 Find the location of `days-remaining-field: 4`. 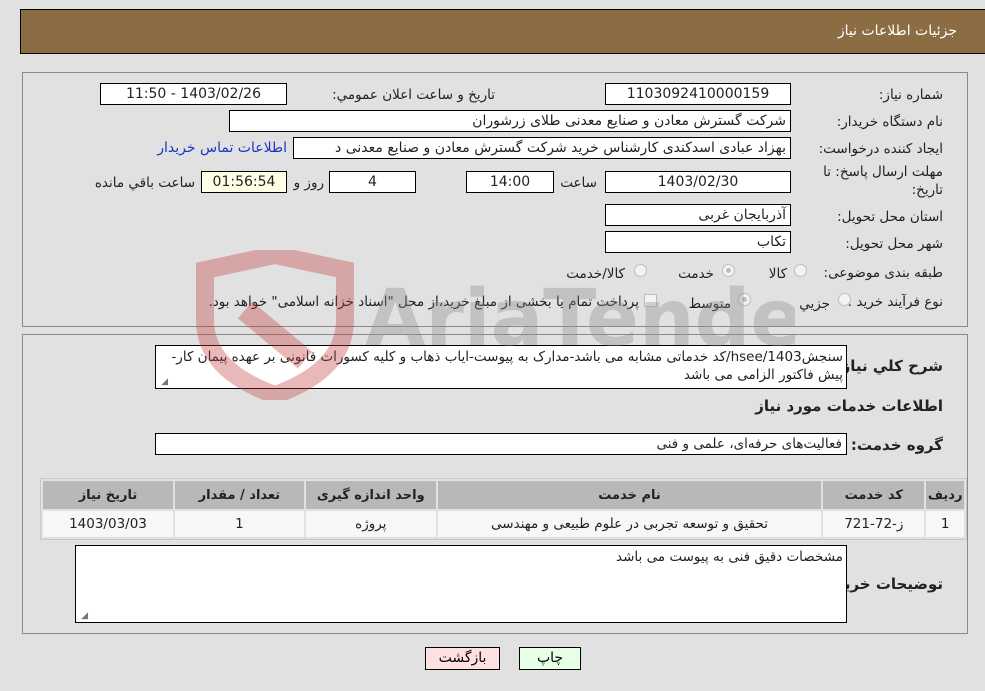

days-remaining-field: 4 is located at coordinates (372, 182).